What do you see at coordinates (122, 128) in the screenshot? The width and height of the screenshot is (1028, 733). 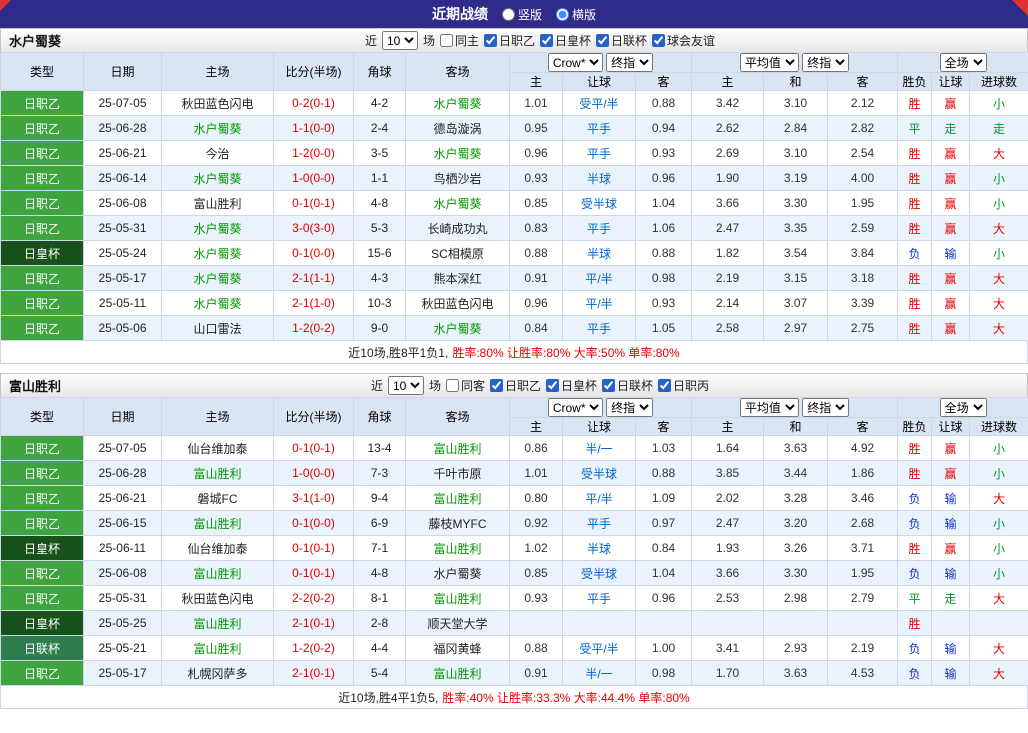 I see `match-date: 25-06-28` at bounding box center [122, 128].